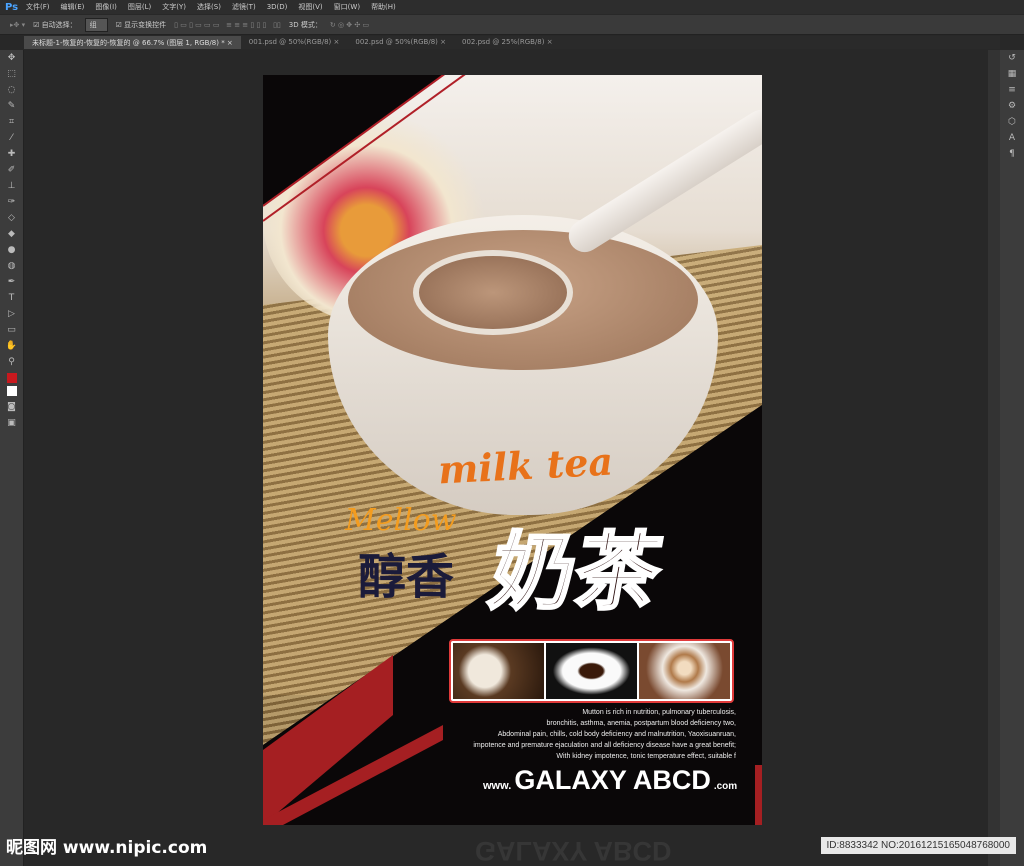 The height and width of the screenshot is (866, 1024). I want to click on tab-document-3: 002.psd @ 50%(RGB/8) ×, so click(400, 42).